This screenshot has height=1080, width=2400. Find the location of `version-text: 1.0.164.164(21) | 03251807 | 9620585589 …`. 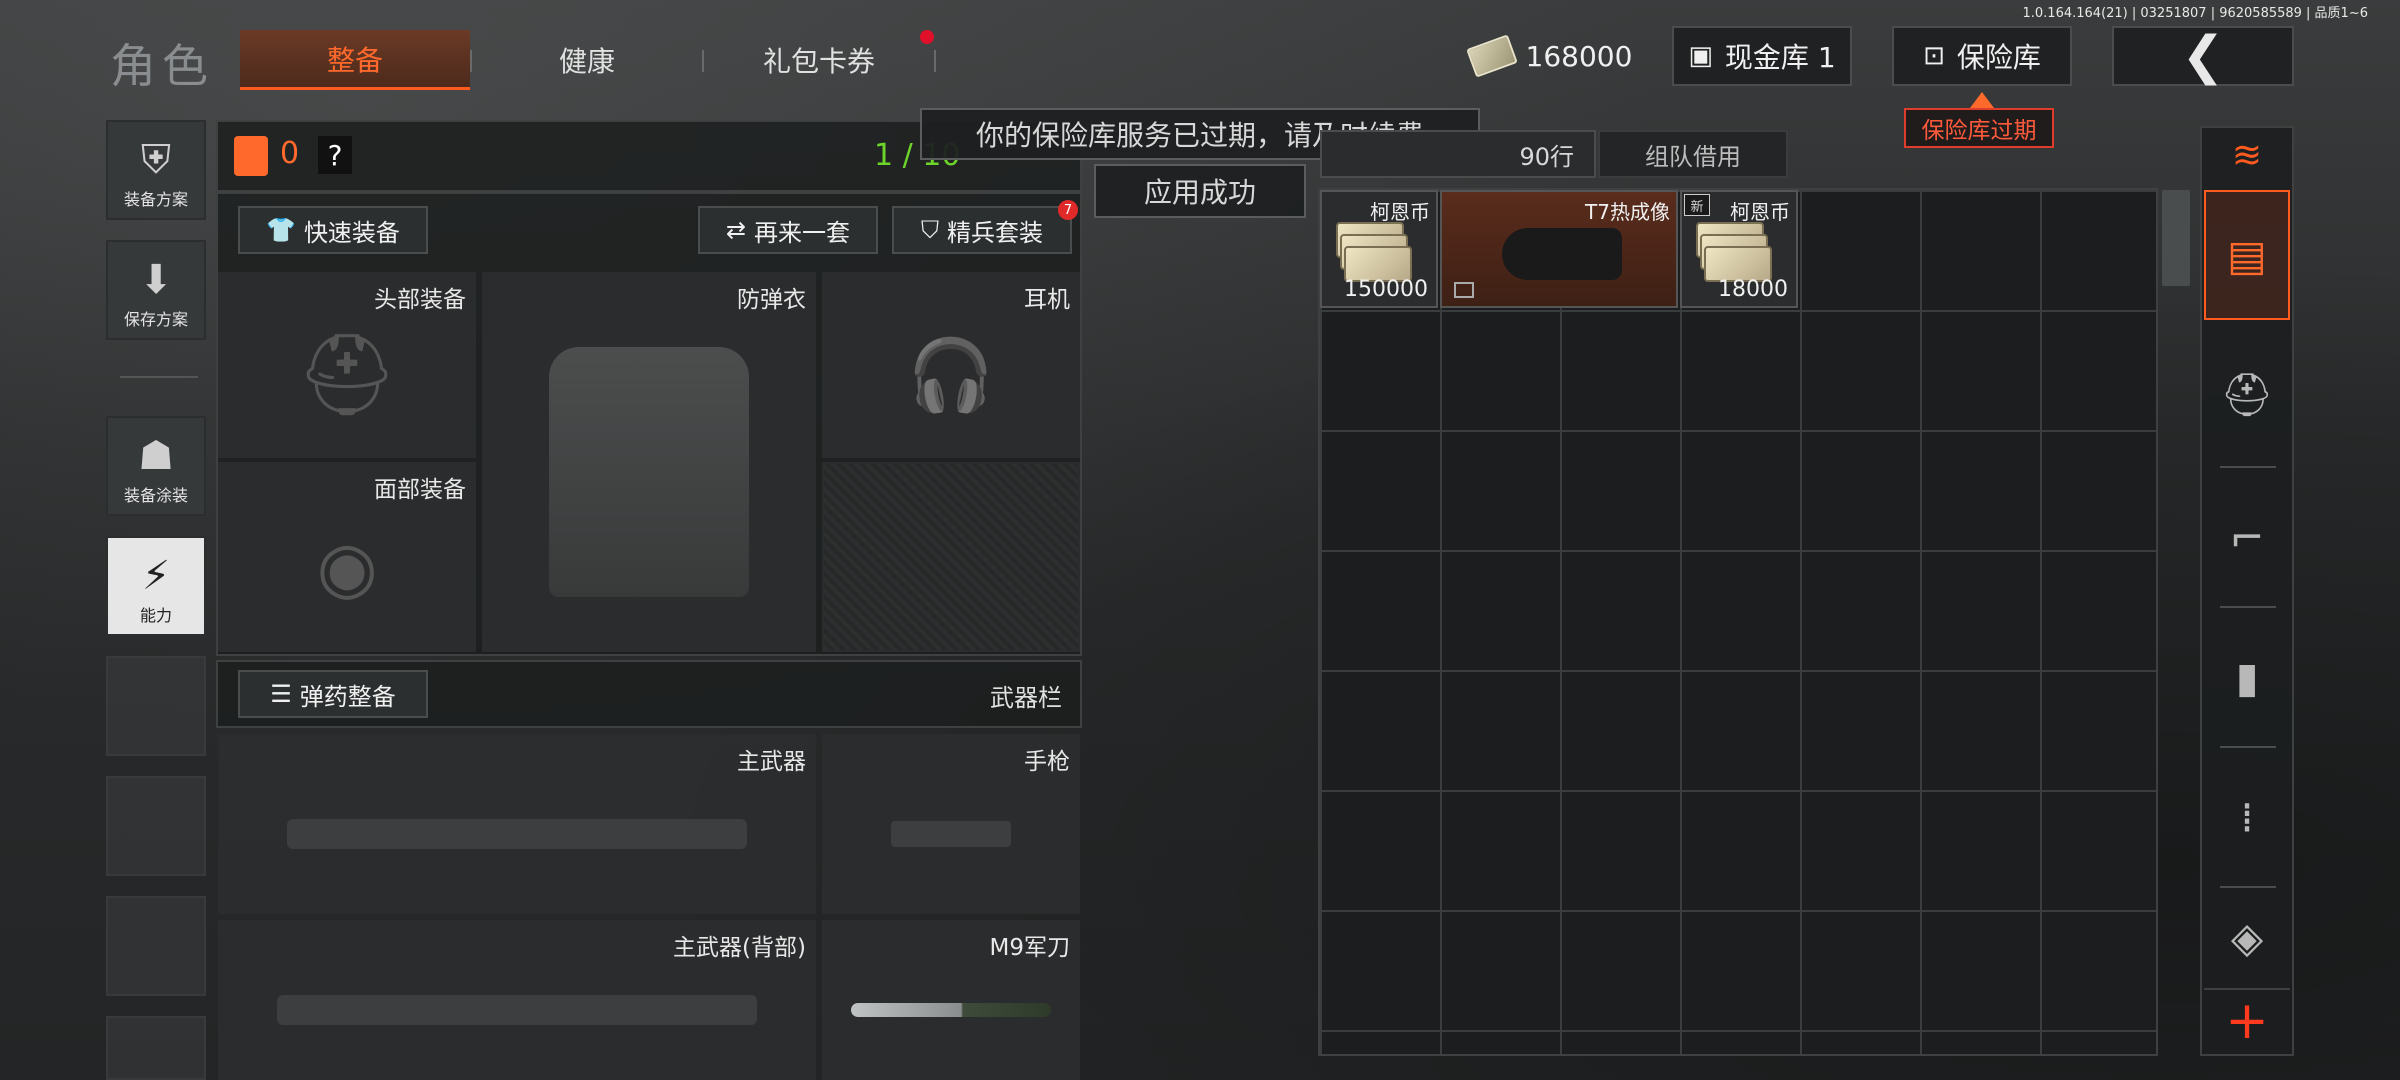

version-text: 1.0.164.164(21) | 03251807 | 9620585589 … is located at coordinates (2195, 13).